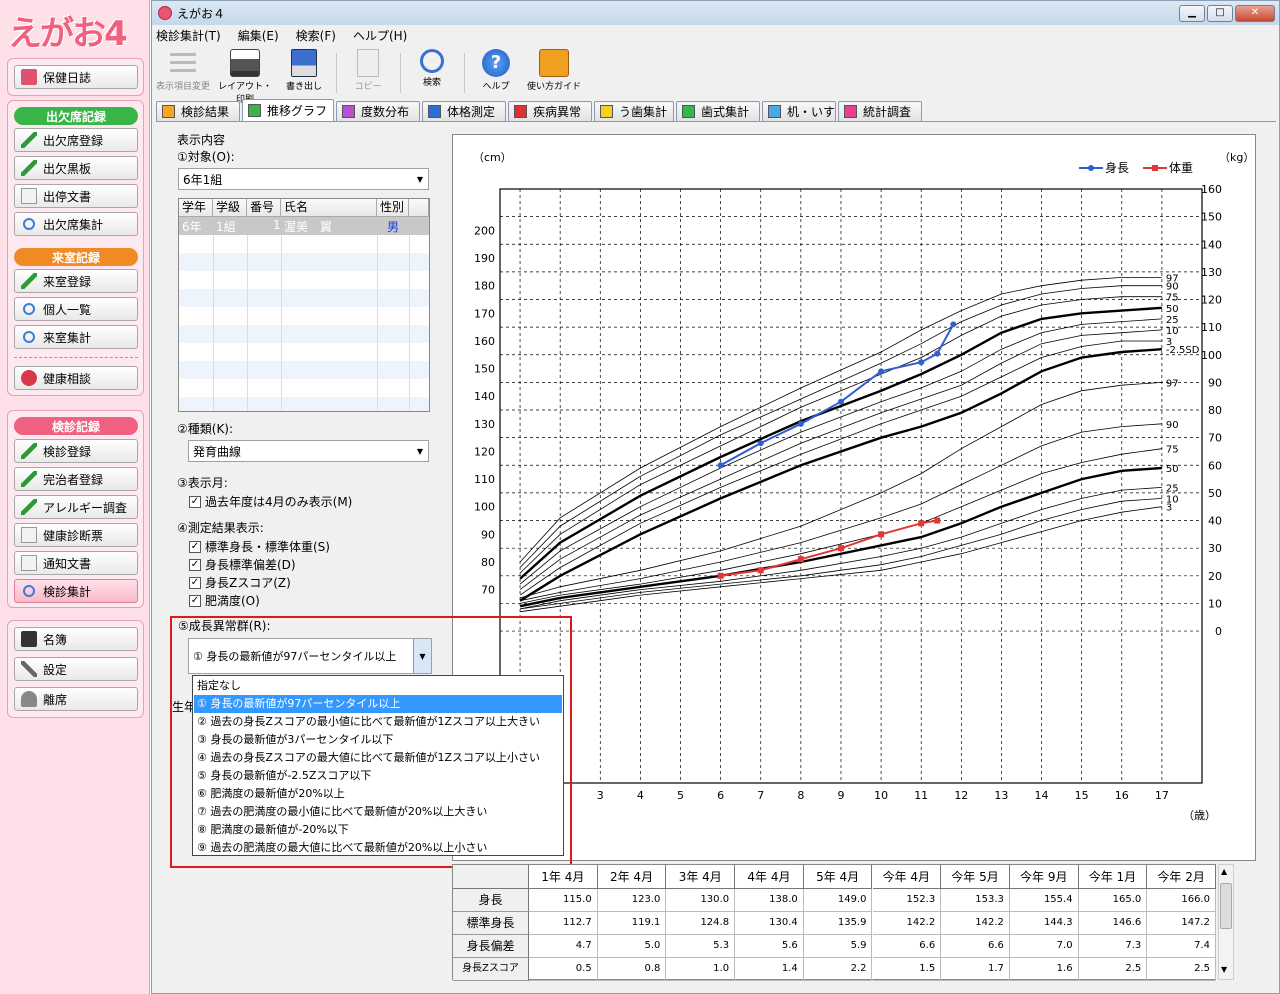 This screenshot has height=994, width=1280. I want to click on minimize-button: ▁, so click(1192, 13).